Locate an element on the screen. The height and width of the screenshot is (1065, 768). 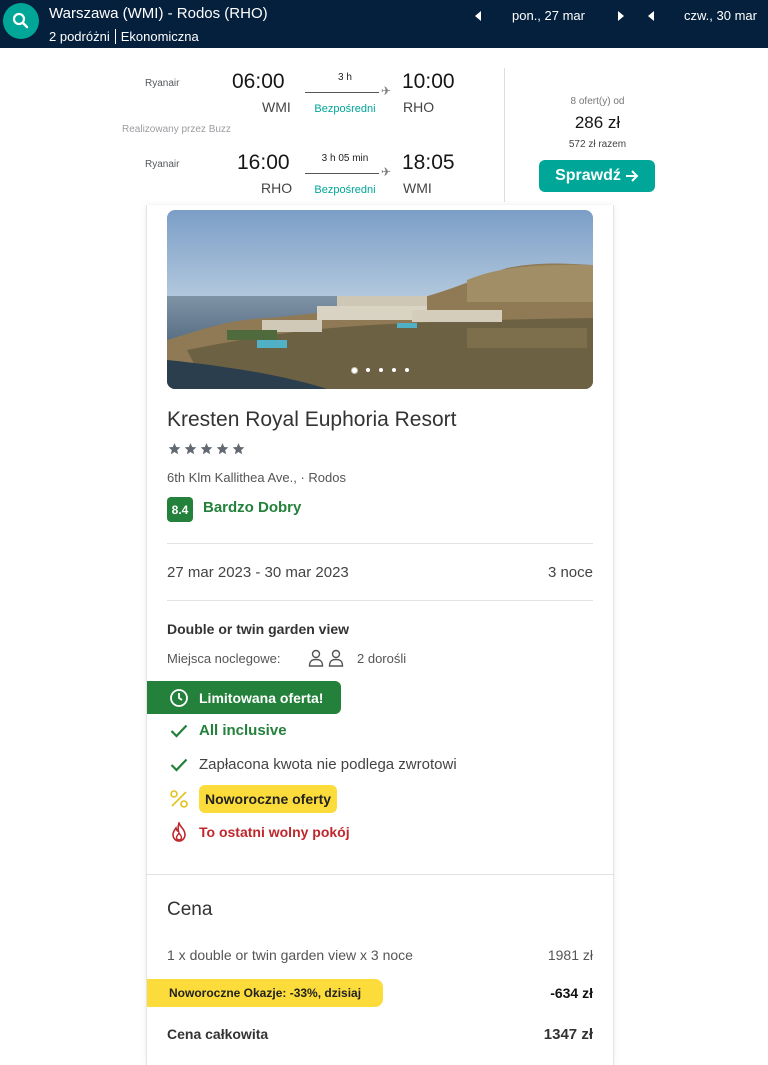
arrow-right-icon is located at coordinates (632, 176).